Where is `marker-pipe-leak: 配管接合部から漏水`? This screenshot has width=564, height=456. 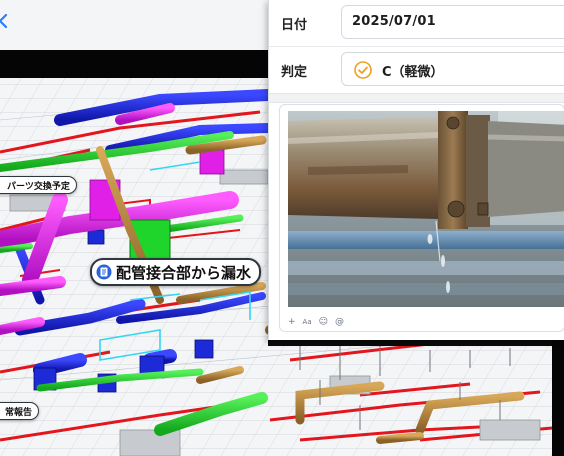 marker-pipe-leak: 配管接合部から漏水 is located at coordinates (176, 272).